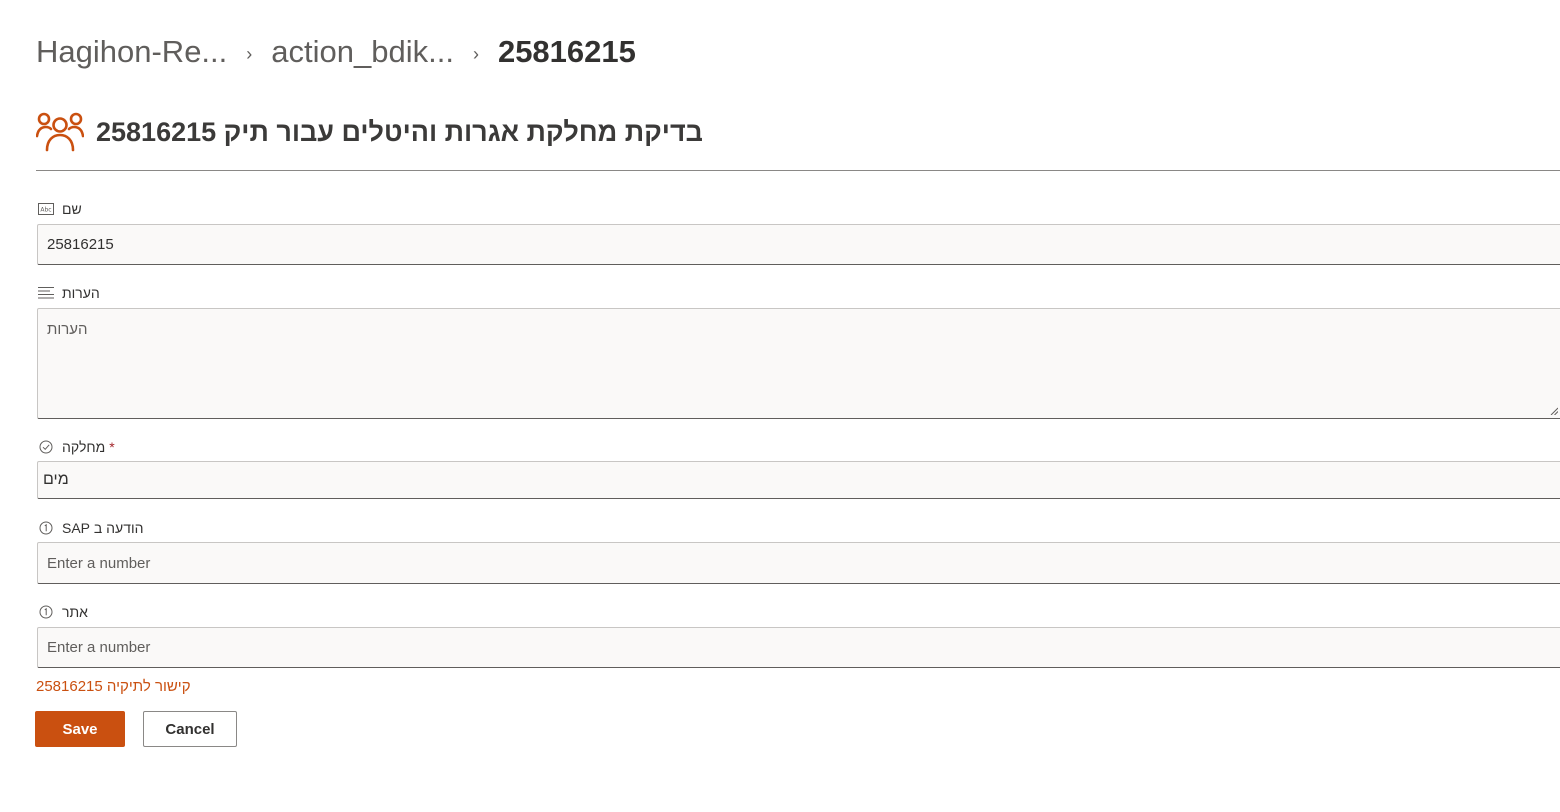  What do you see at coordinates (190, 729) in the screenshot?
I see `cancel-button: Cancel` at bounding box center [190, 729].